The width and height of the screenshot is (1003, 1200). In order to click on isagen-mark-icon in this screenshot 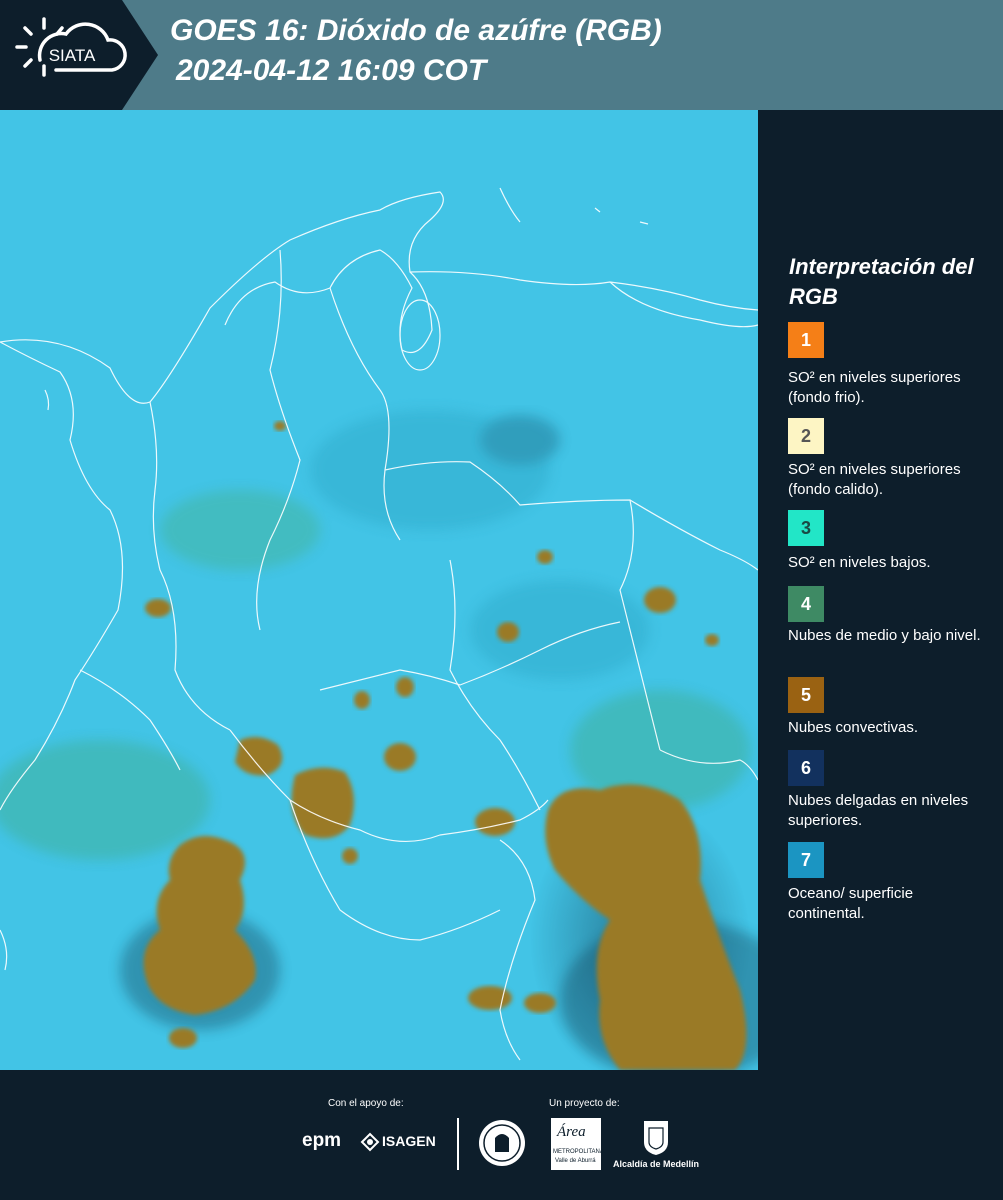, I will do `click(370, 1142)`.